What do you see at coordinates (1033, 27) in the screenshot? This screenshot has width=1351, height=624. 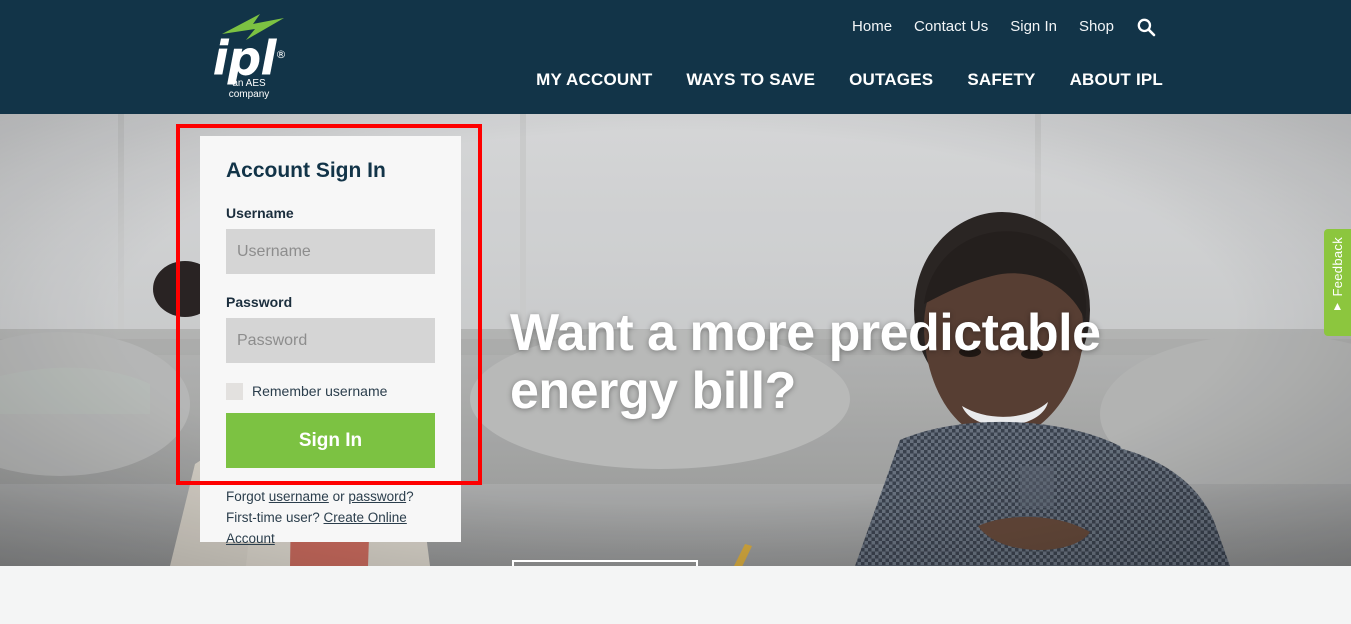 I see `utility-nav-sign-in: Sign In` at bounding box center [1033, 27].